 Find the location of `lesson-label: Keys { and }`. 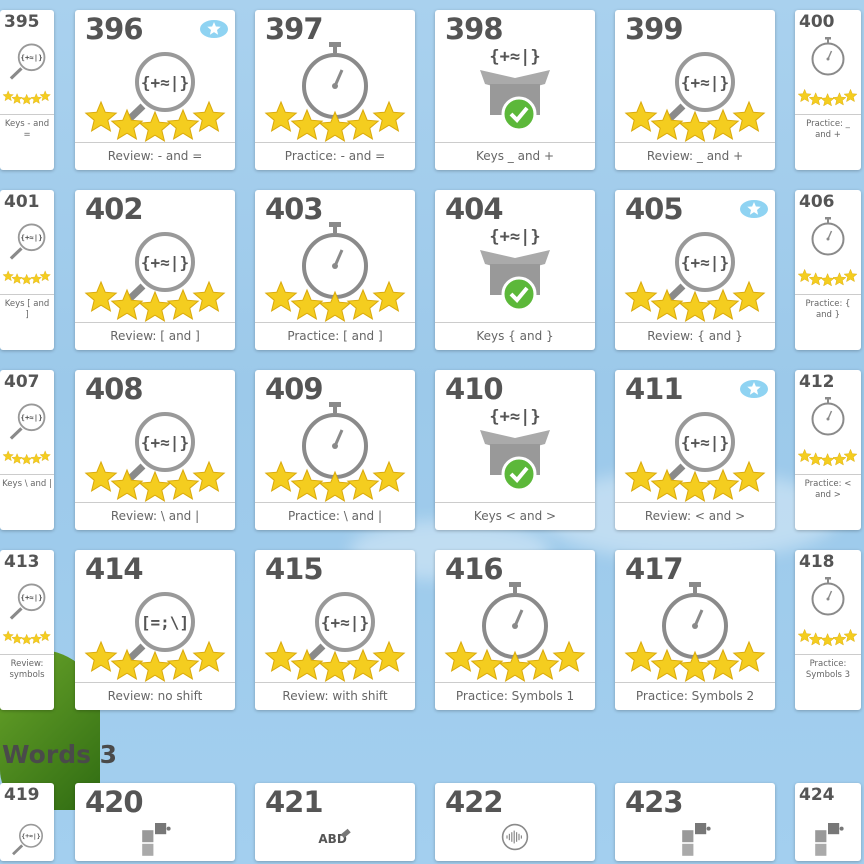

lesson-label: Keys { and } is located at coordinates (515, 336).